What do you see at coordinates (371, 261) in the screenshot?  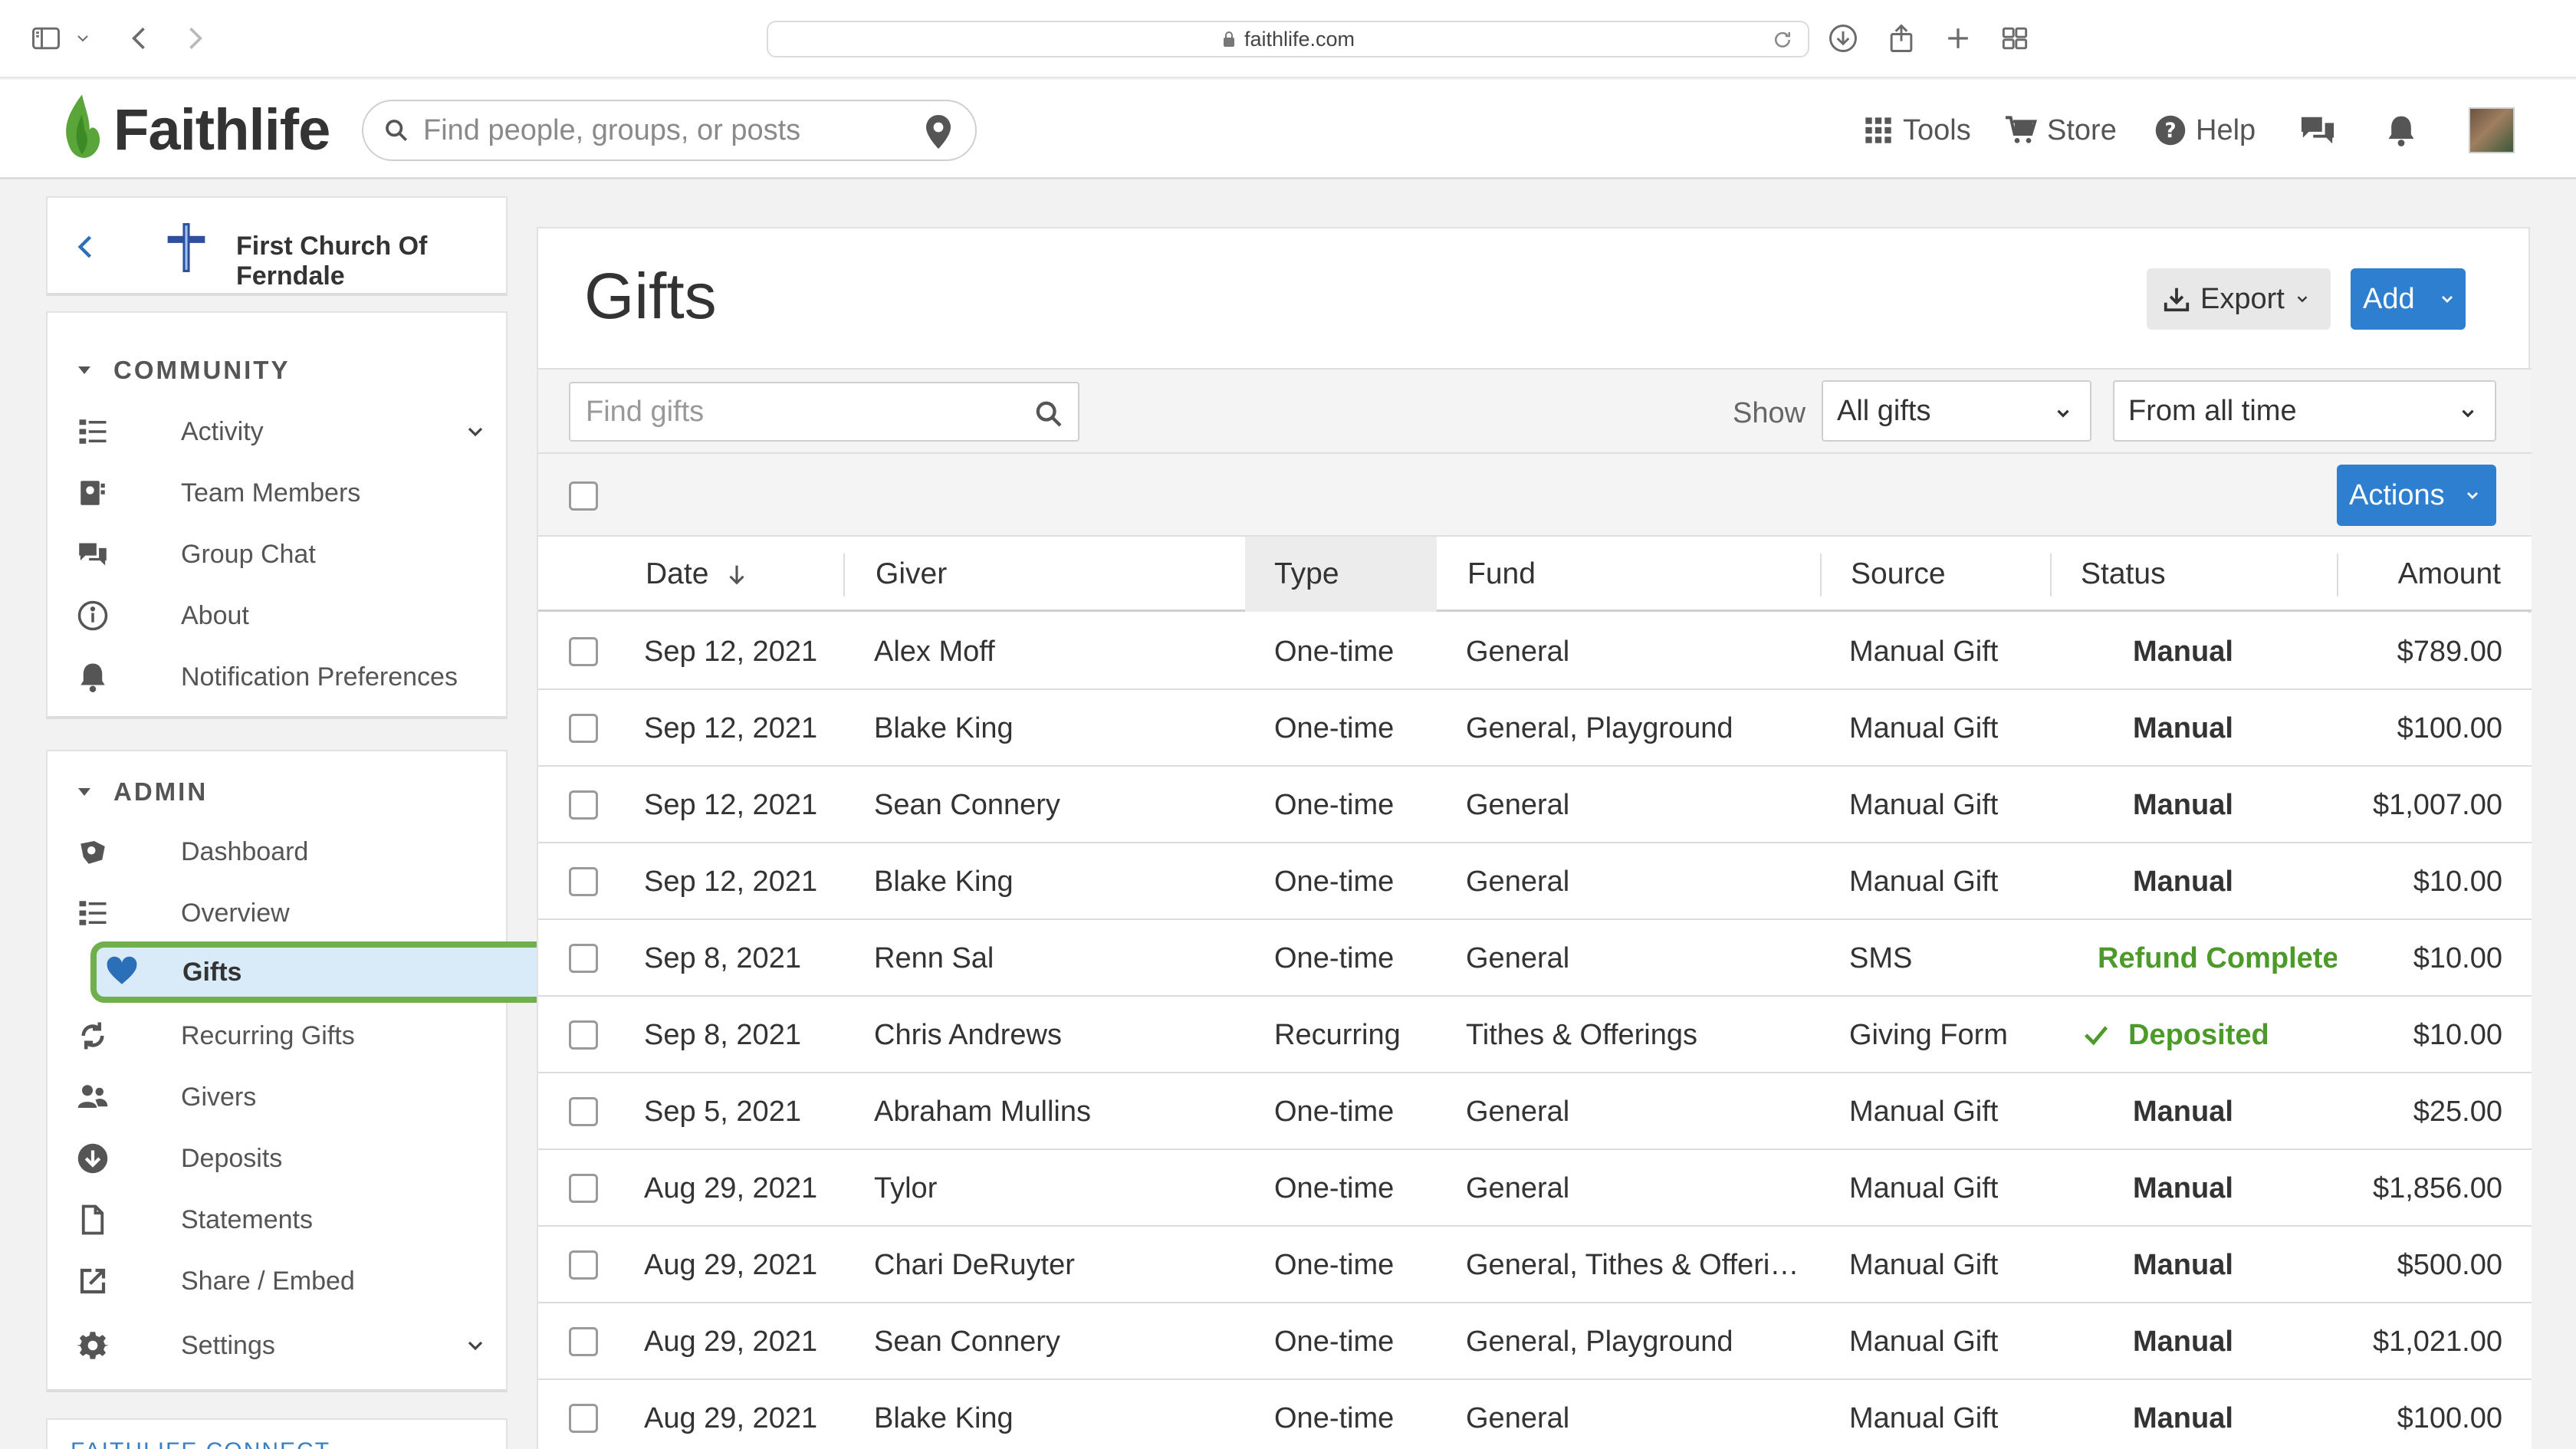 I see `group-name: First Church Of Ferndale` at bounding box center [371, 261].